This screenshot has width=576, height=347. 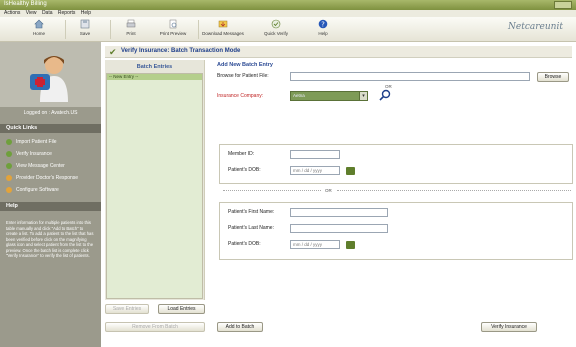 I want to click on quick-link-verify-insurance: Verify Insurance, so click(x=29, y=154).